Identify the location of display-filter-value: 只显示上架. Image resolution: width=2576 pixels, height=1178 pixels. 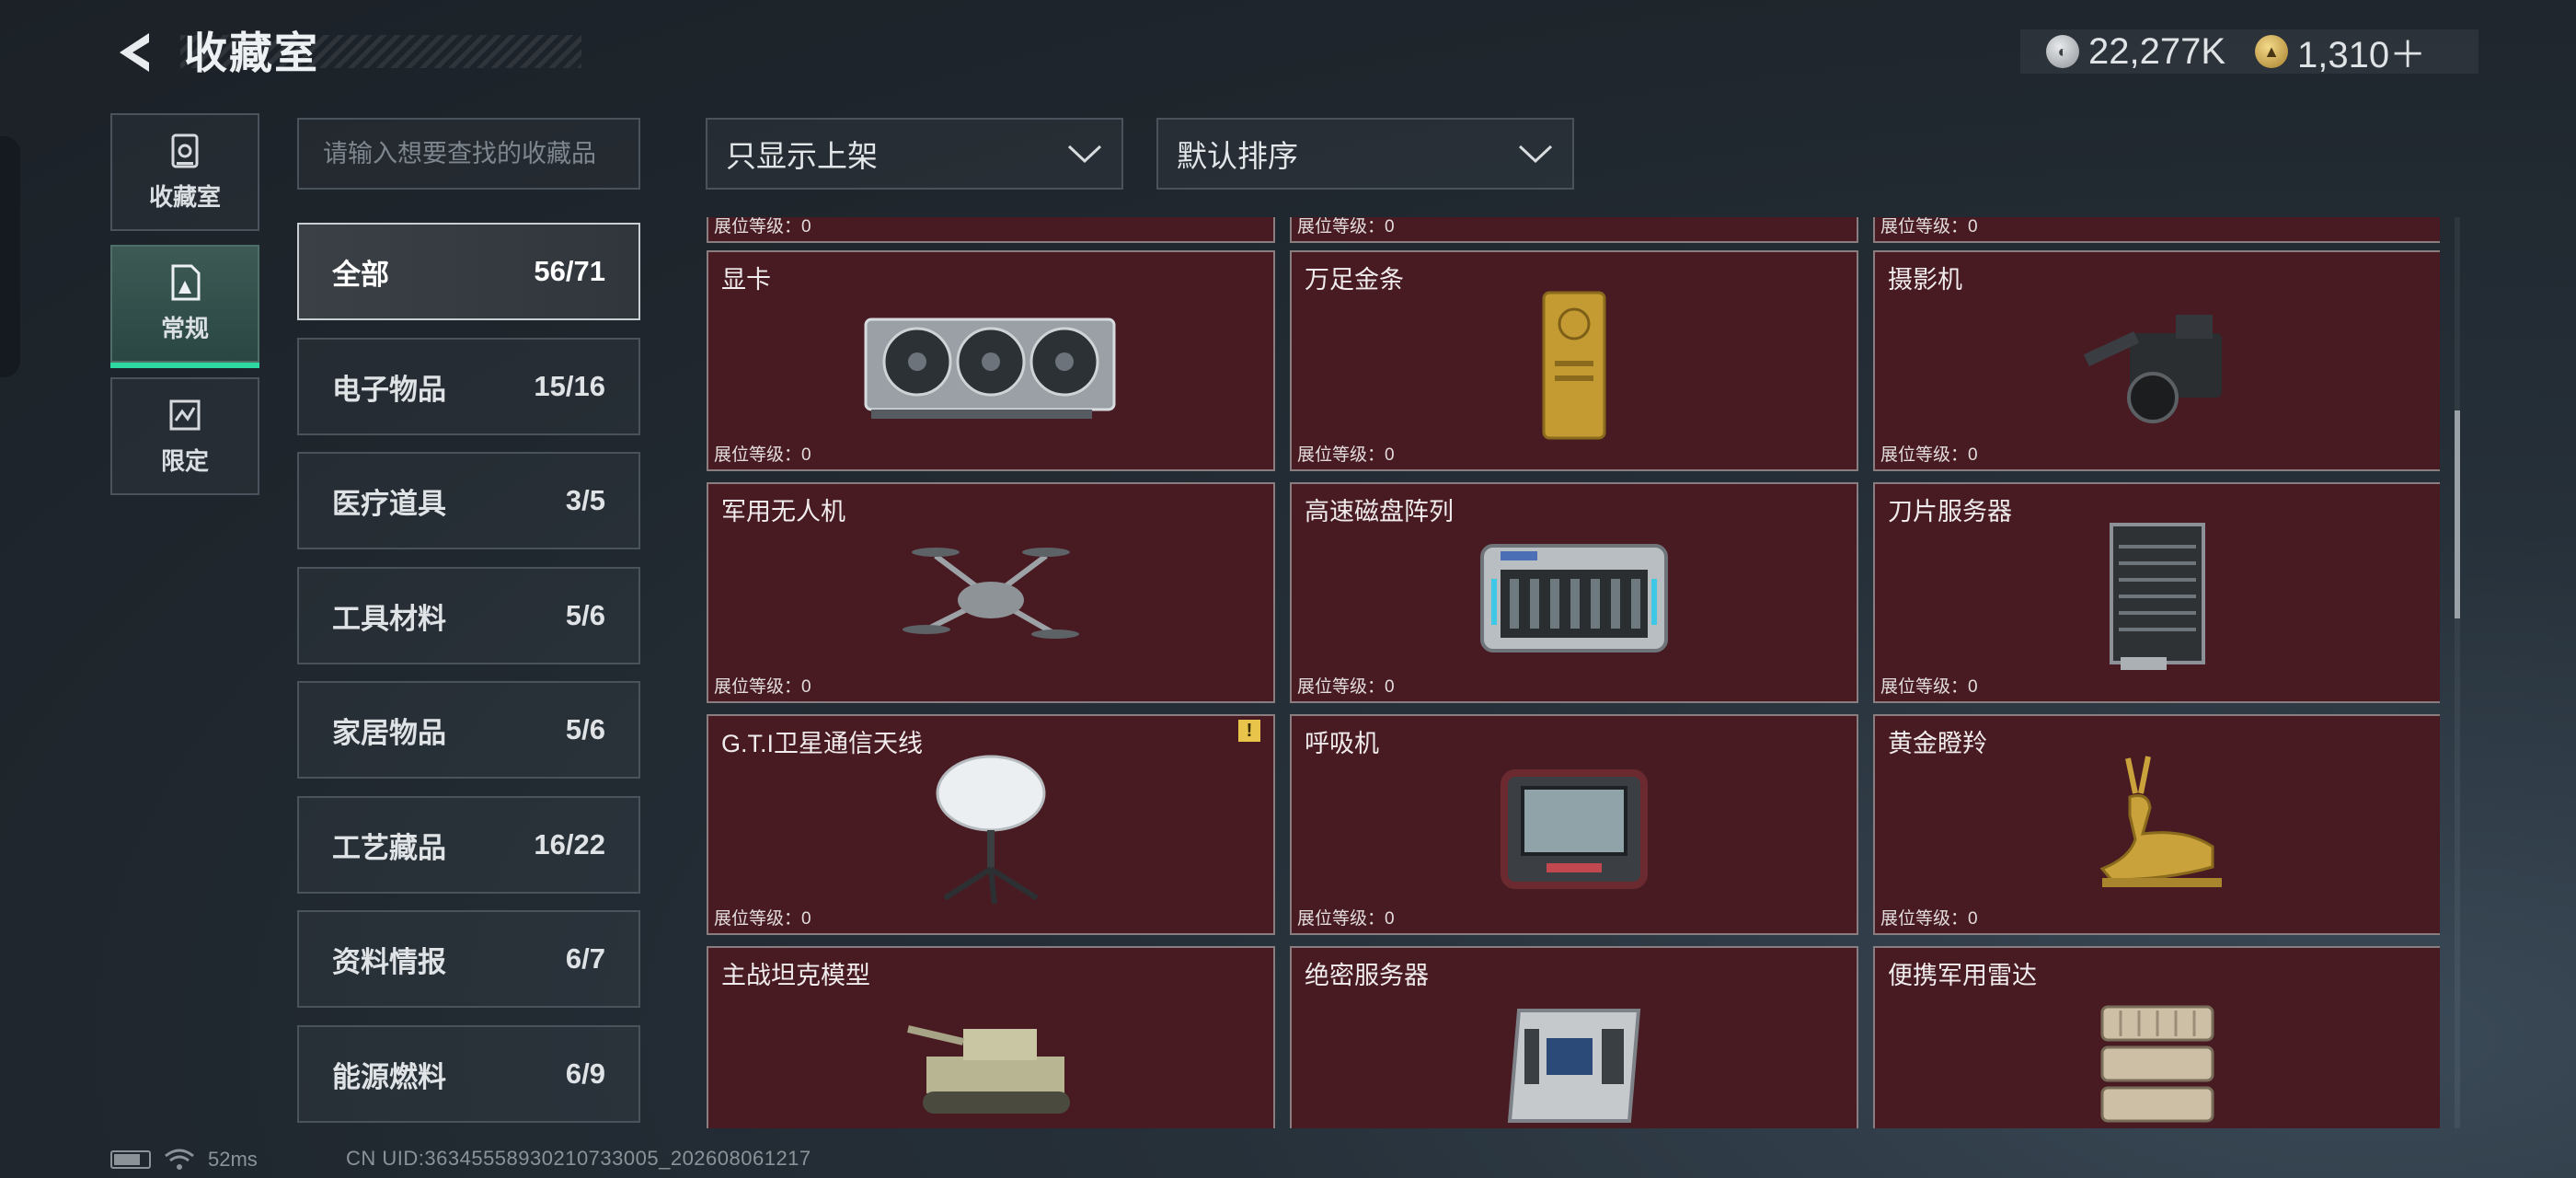
(802, 156).